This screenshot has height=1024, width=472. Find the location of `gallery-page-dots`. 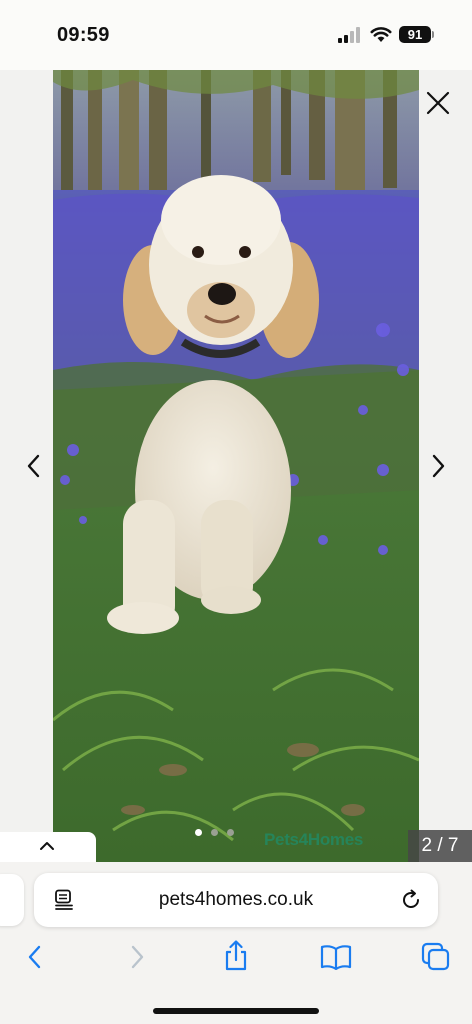

gallery-page-dots is located at coordinates (214, 832).